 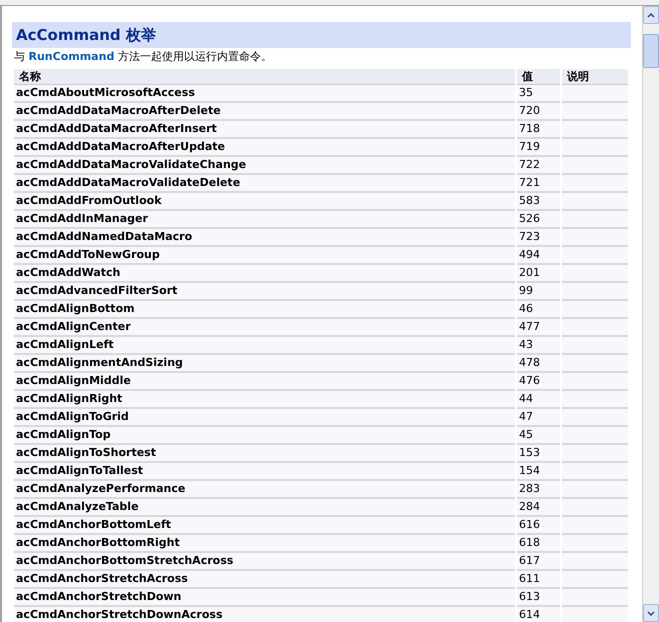 I want to click on table-cell: acCmdAnalyzePerformance, so click(x=264, y=490).